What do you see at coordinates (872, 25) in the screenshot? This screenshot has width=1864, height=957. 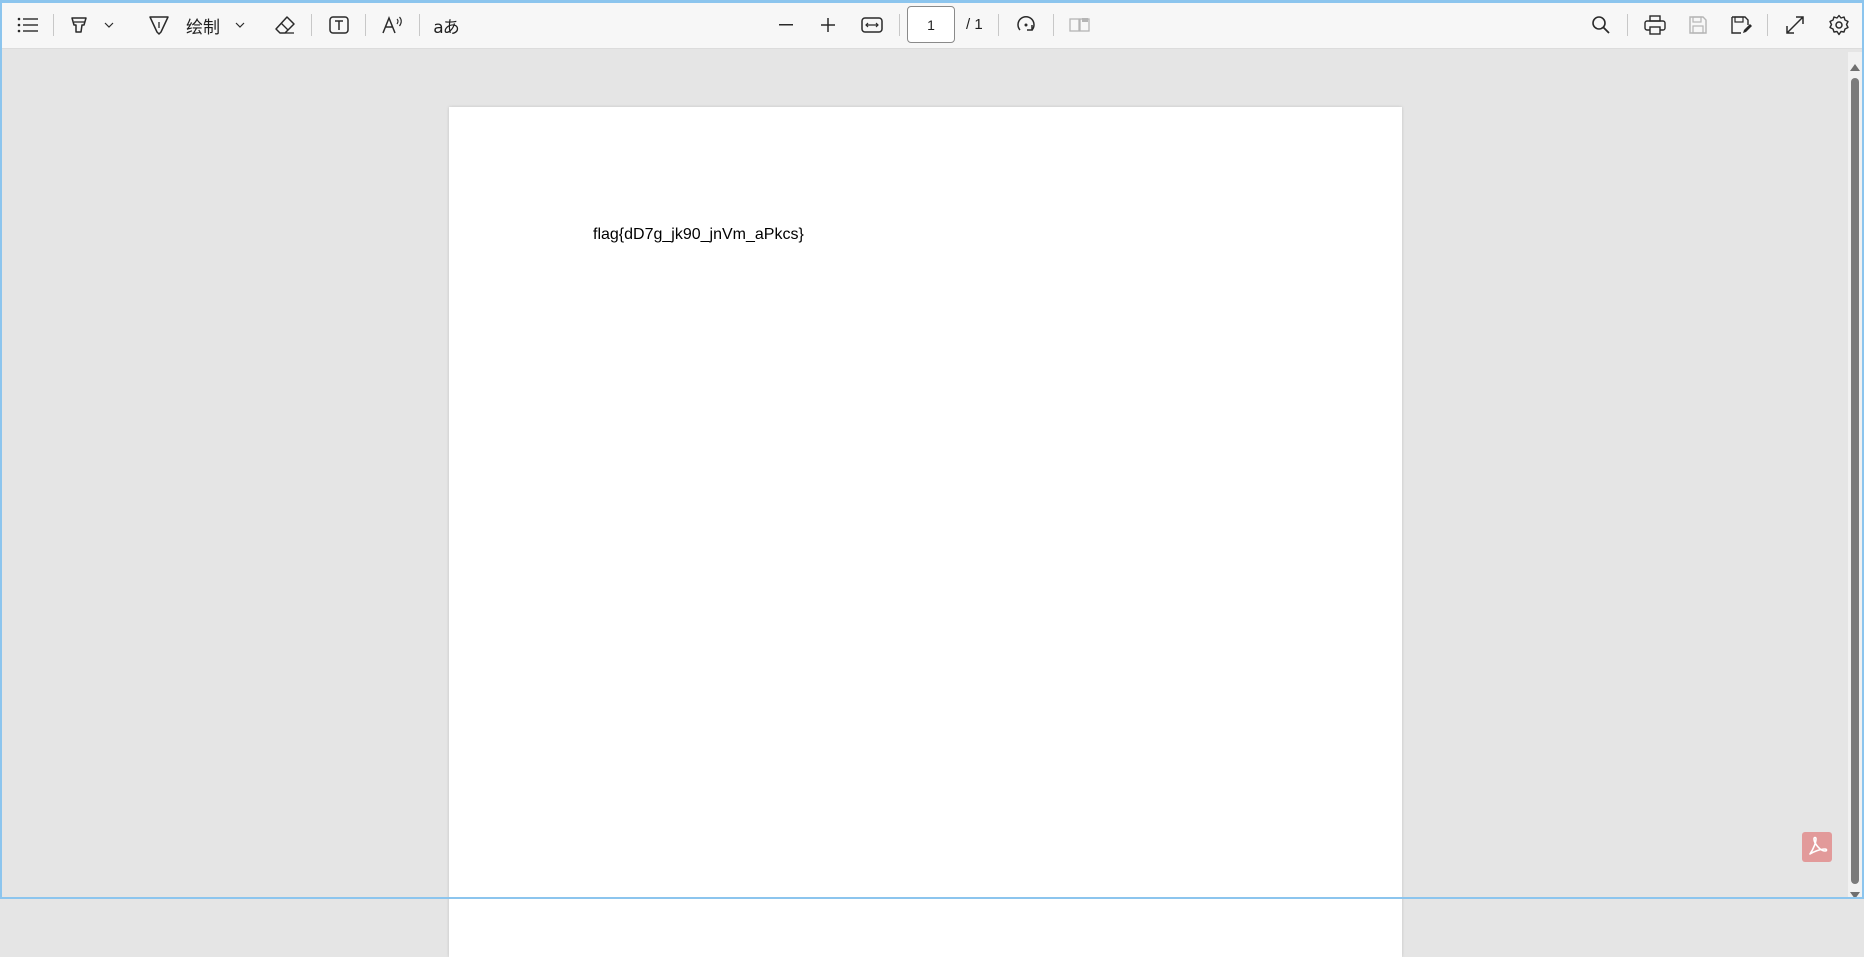 I see `fit-width-icon` at bounding box center [872, 25].